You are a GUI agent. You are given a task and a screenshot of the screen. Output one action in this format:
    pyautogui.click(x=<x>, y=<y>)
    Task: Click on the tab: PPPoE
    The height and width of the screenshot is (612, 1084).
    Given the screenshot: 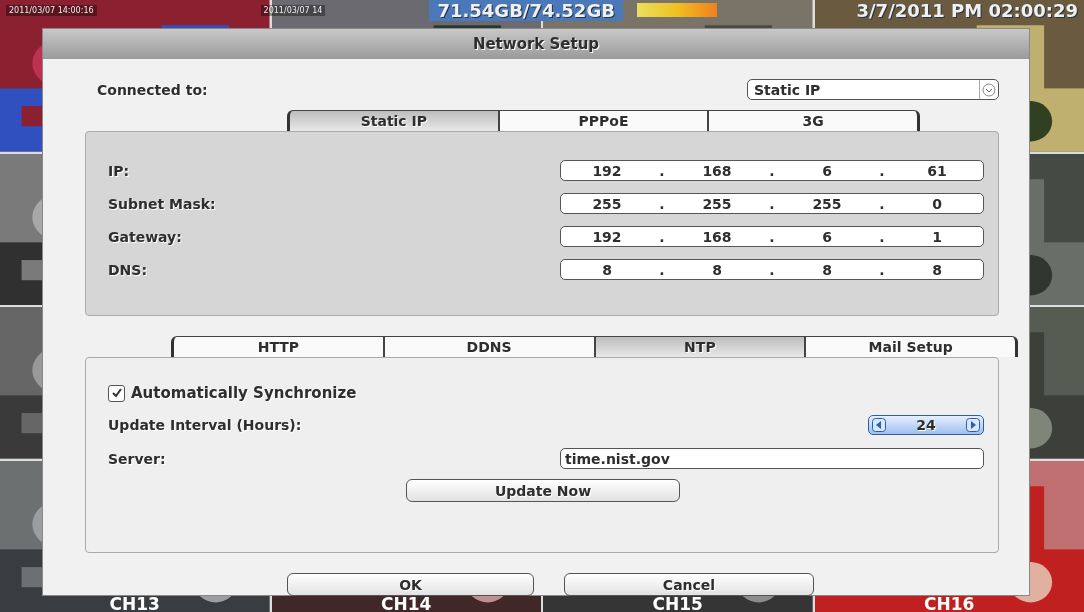 What is the action you would take?
    pyautogui.click(x=603, y=120)
    